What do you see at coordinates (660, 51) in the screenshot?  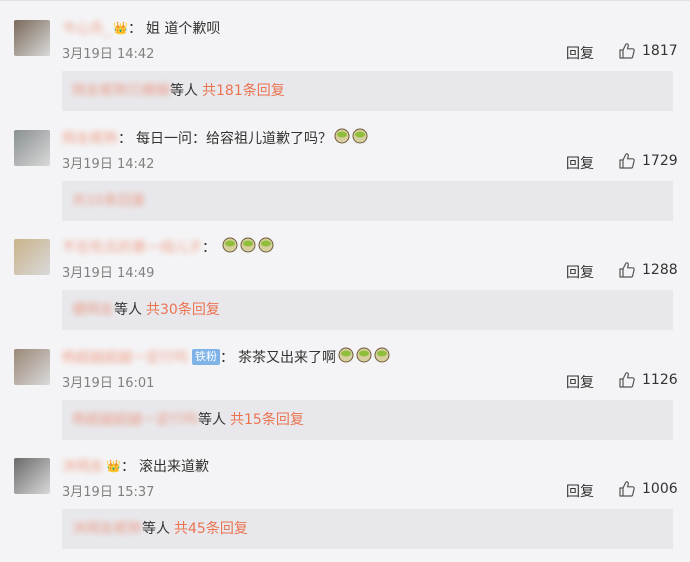 I see `like-count: 1817` at bounding box center [660, 51].